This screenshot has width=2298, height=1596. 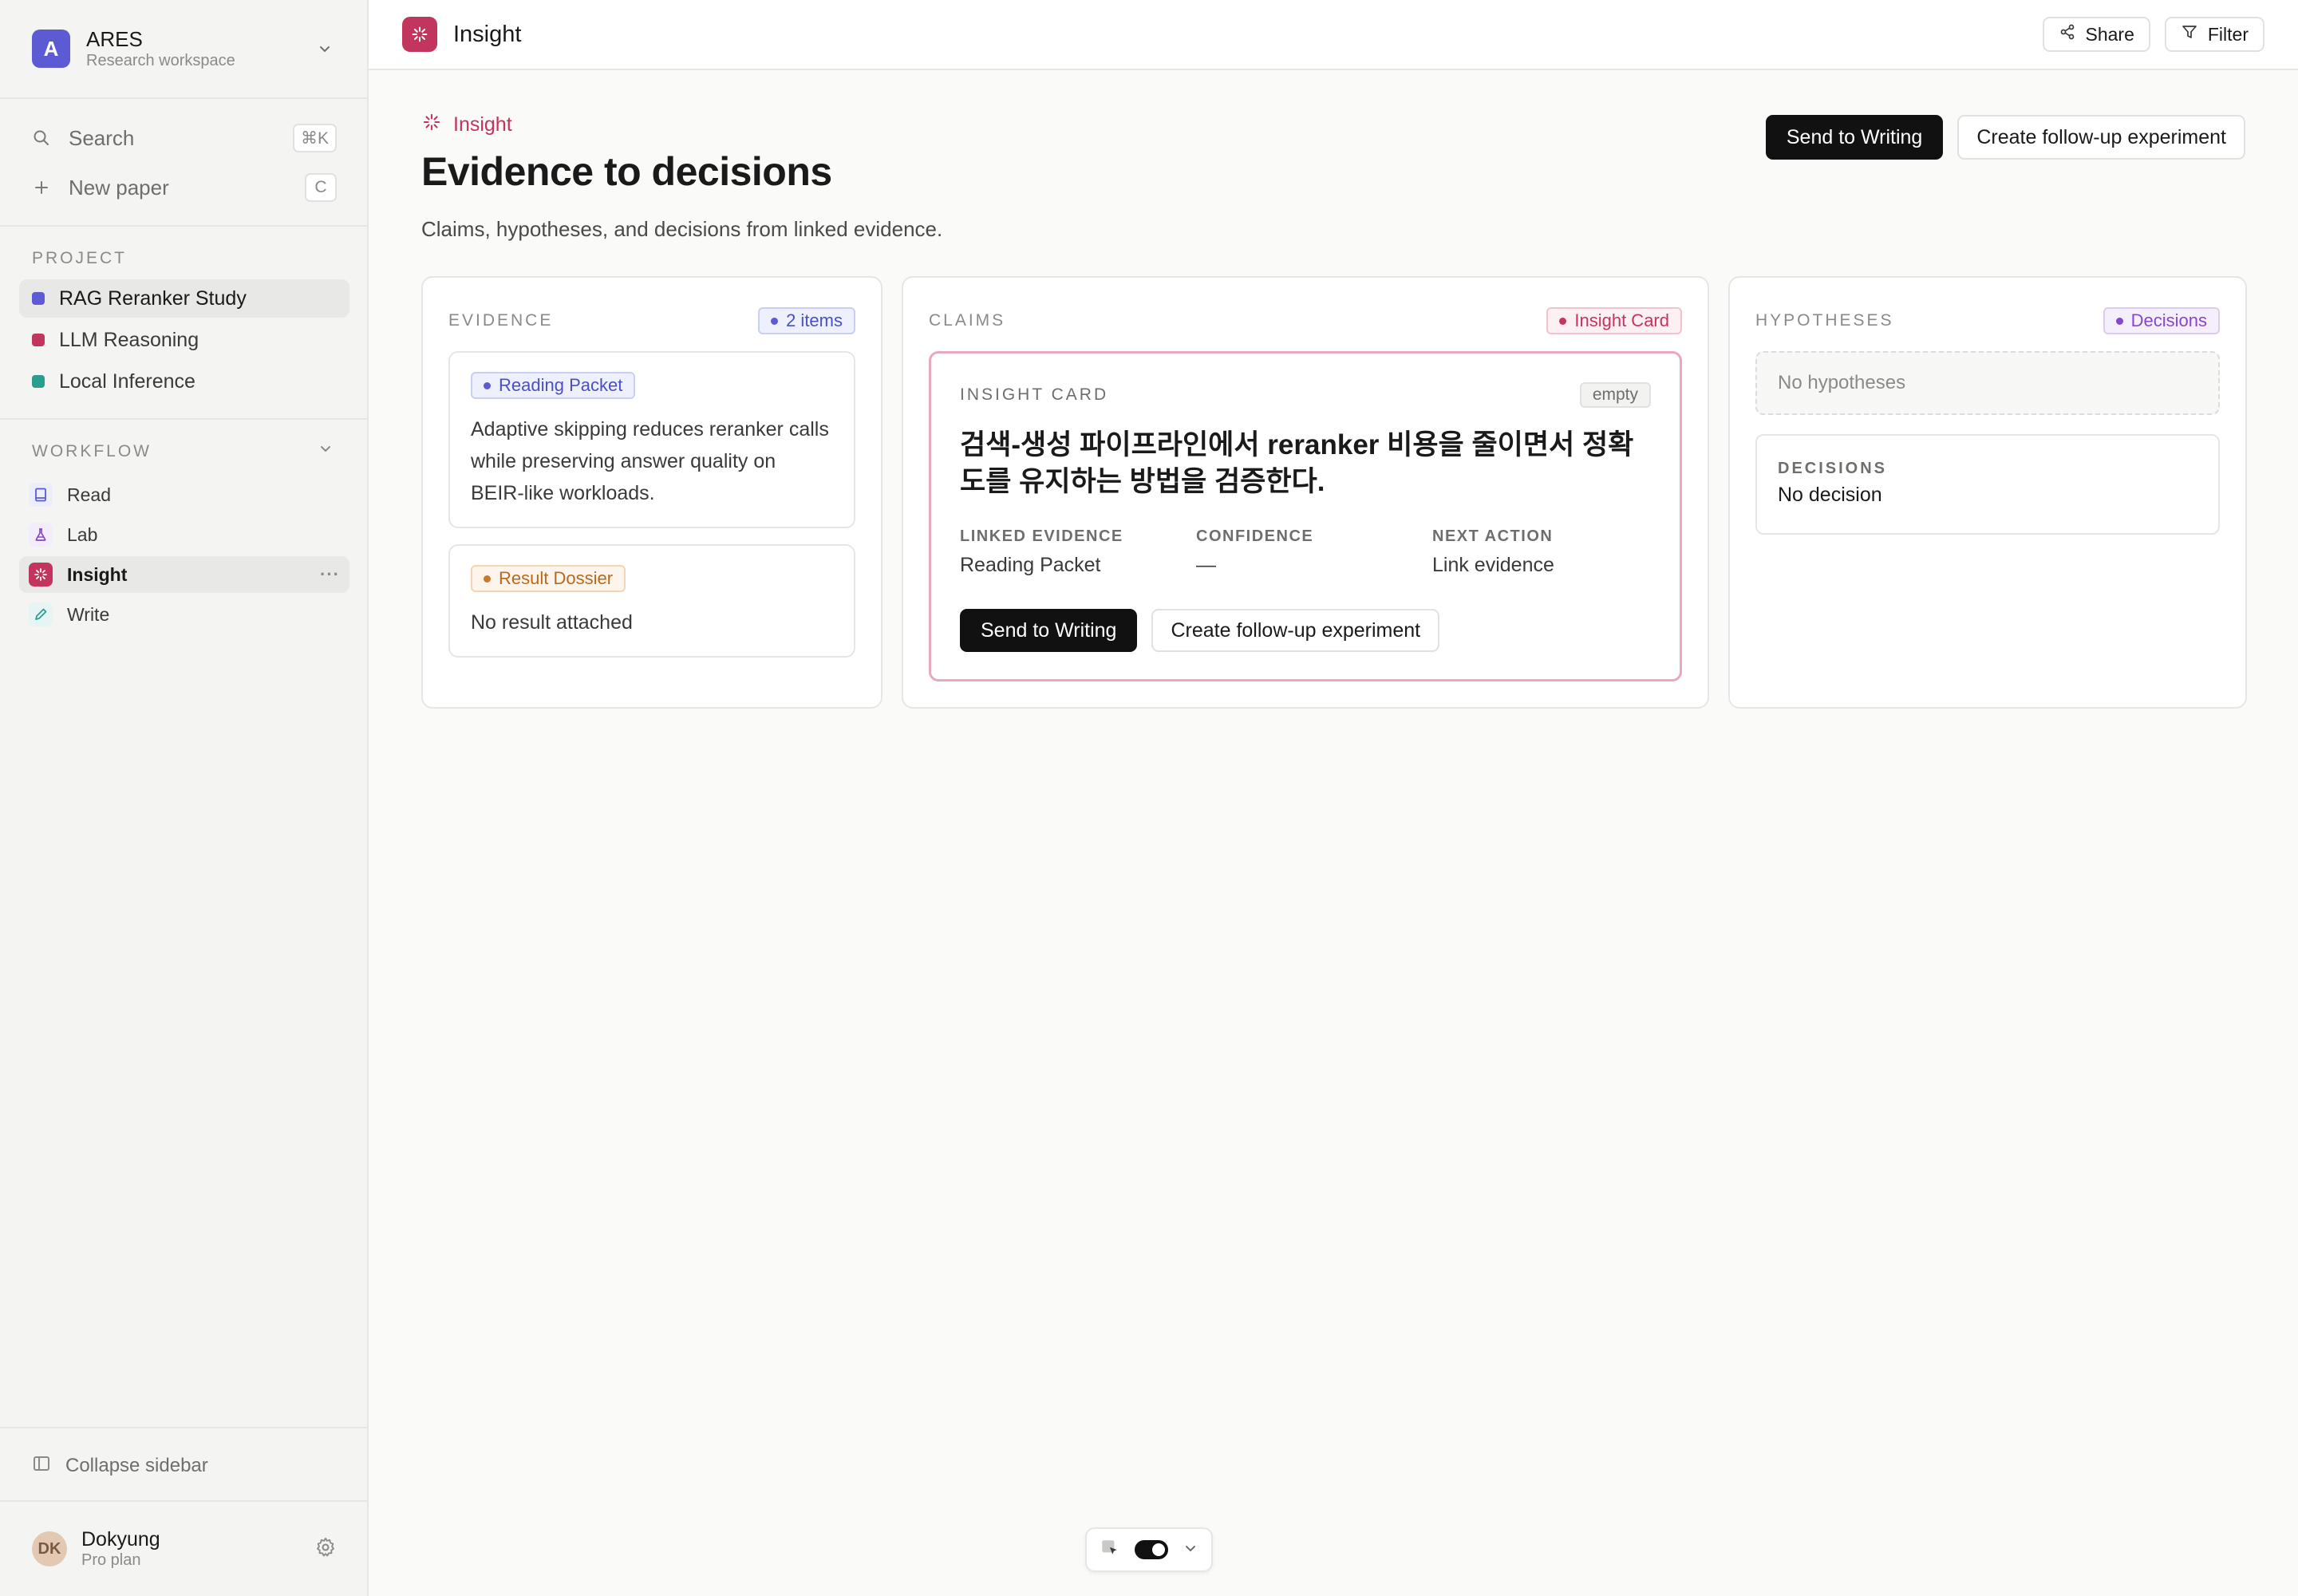 I want to click on new-paper-shortcut: C, so click(x=321, y=187).